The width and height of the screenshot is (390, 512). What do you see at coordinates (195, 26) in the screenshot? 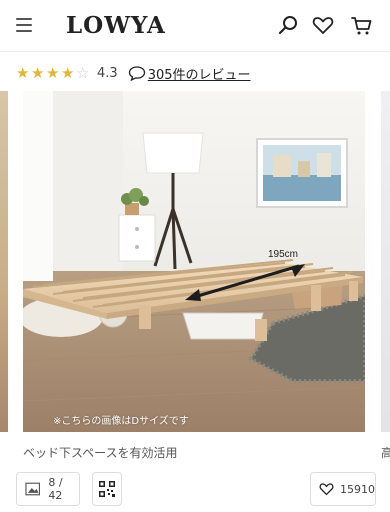
I see `site-header: LOWYA` at bounding box center [195, 26].